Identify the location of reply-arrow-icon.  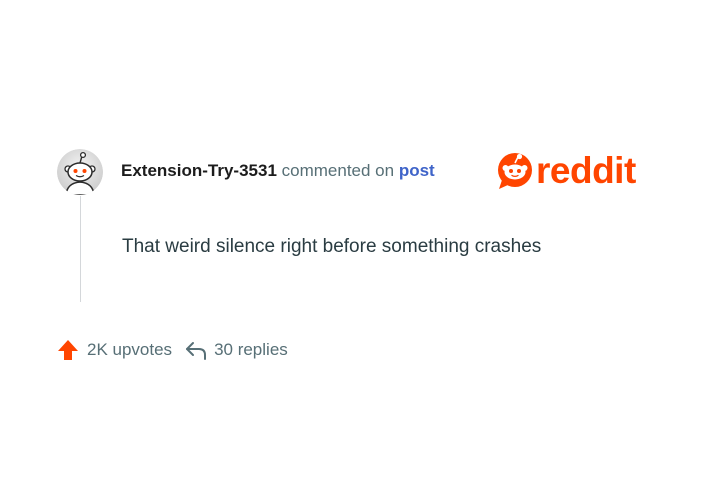
(196, 351).